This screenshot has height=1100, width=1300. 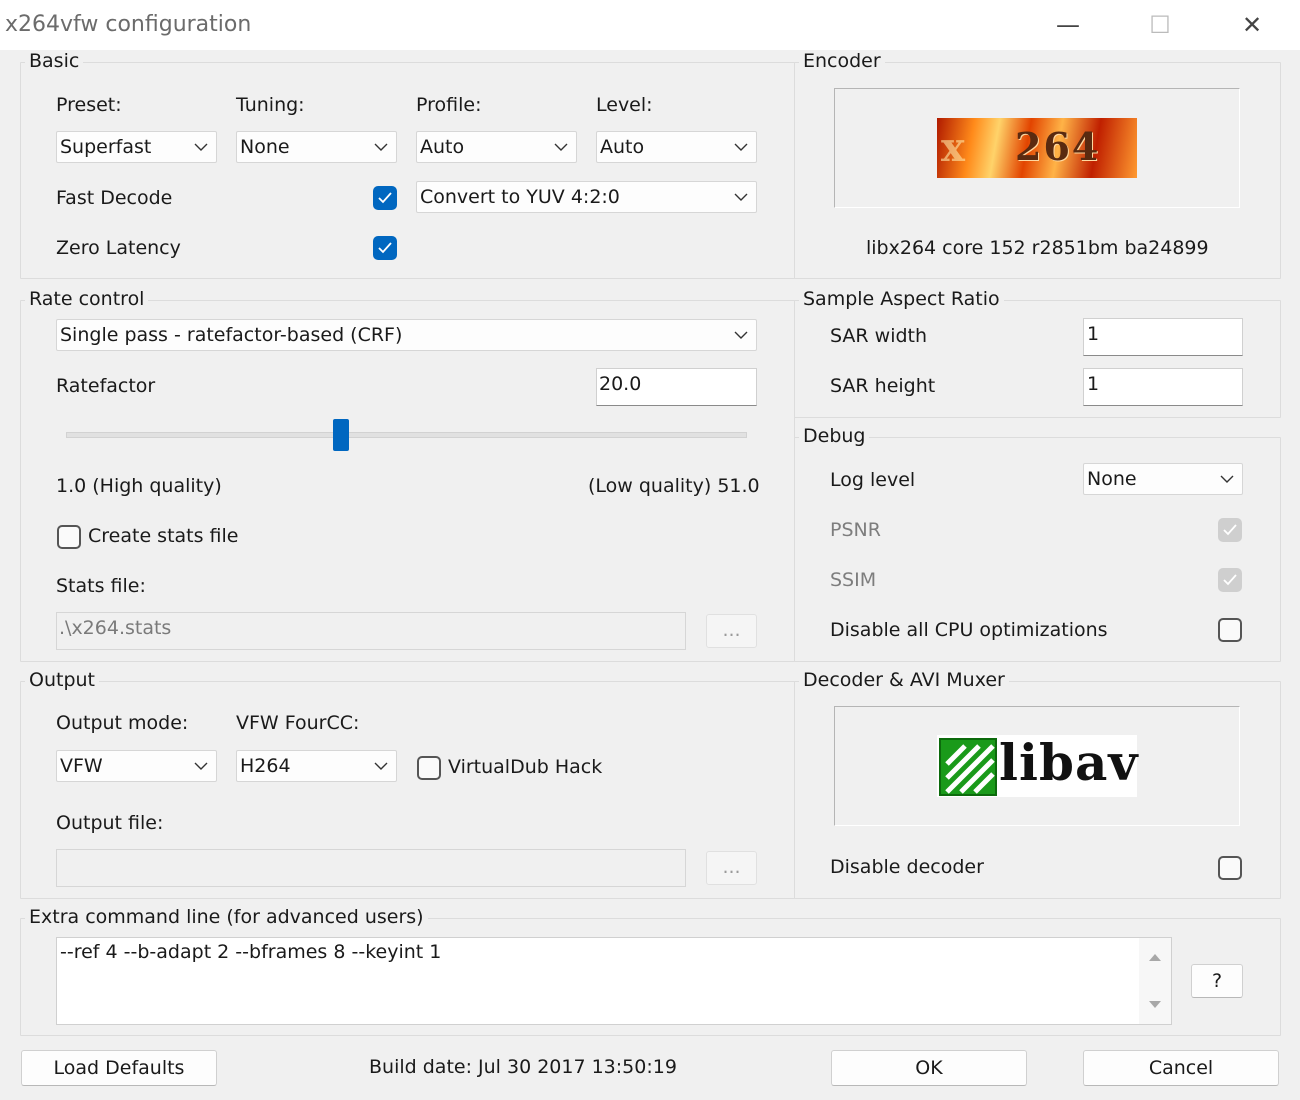 I want to click on tuning-value: None, so click(x=265, y=147).